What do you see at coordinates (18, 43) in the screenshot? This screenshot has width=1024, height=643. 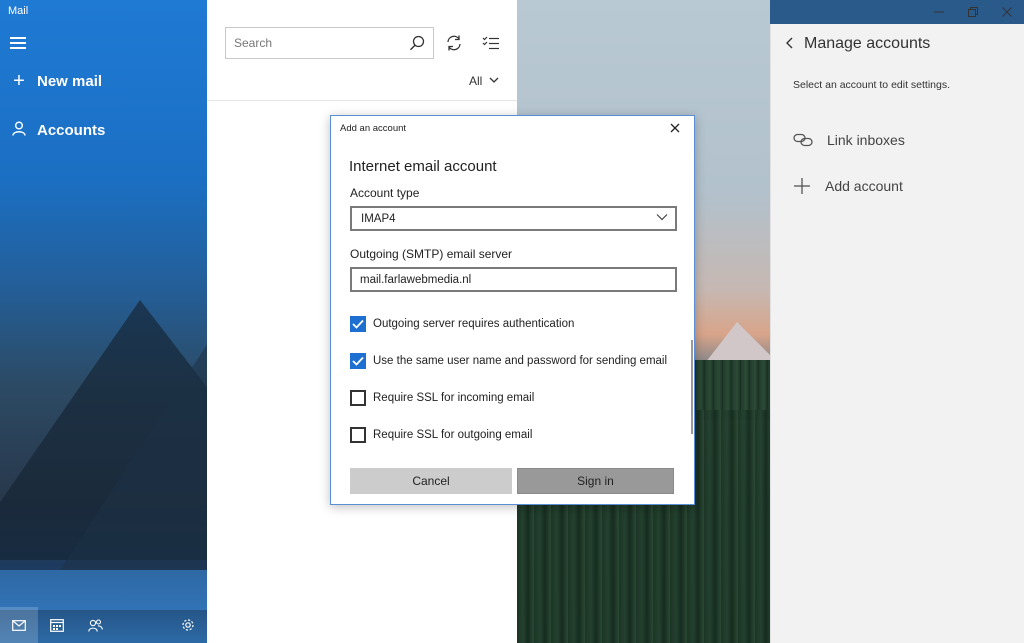 I see `hamburger-menu-icon` at bounding box center [18, 43].